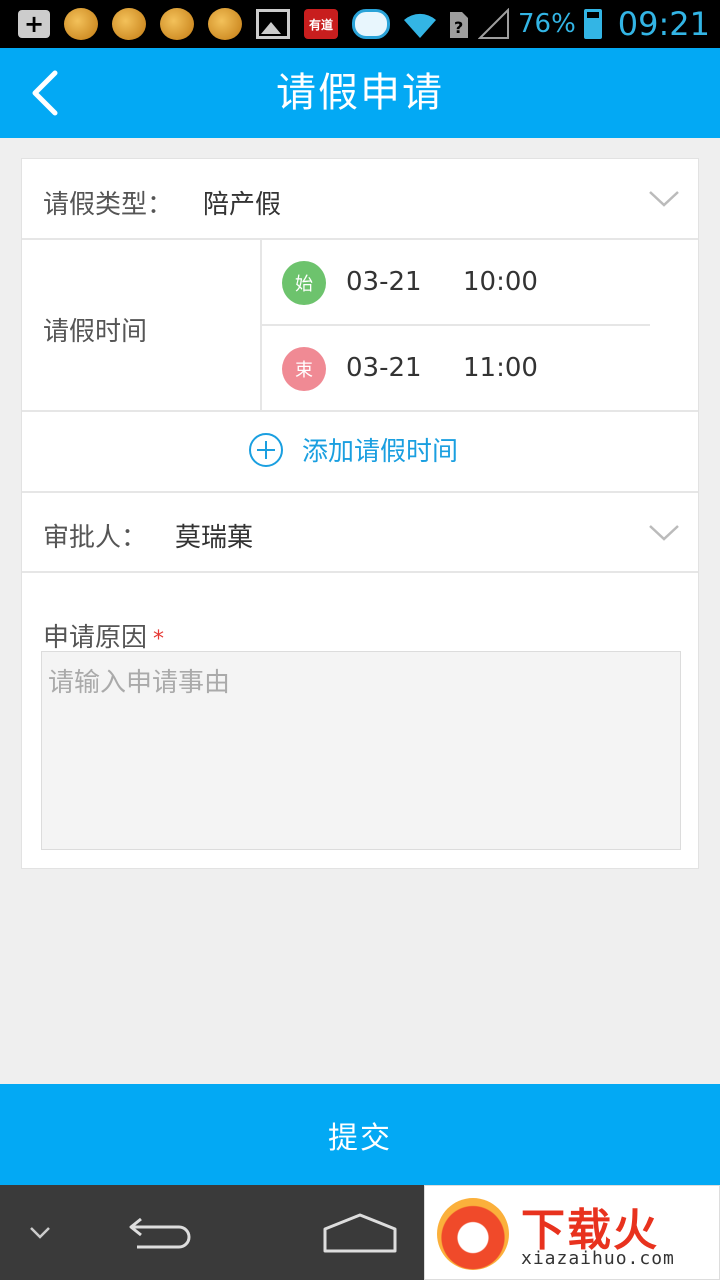 This screenshot has height=1280, width=720. What do you see at coordinates (500, 368) in the screenshot?
I see `end-time: 11:00` at bounding box center [500, 368].